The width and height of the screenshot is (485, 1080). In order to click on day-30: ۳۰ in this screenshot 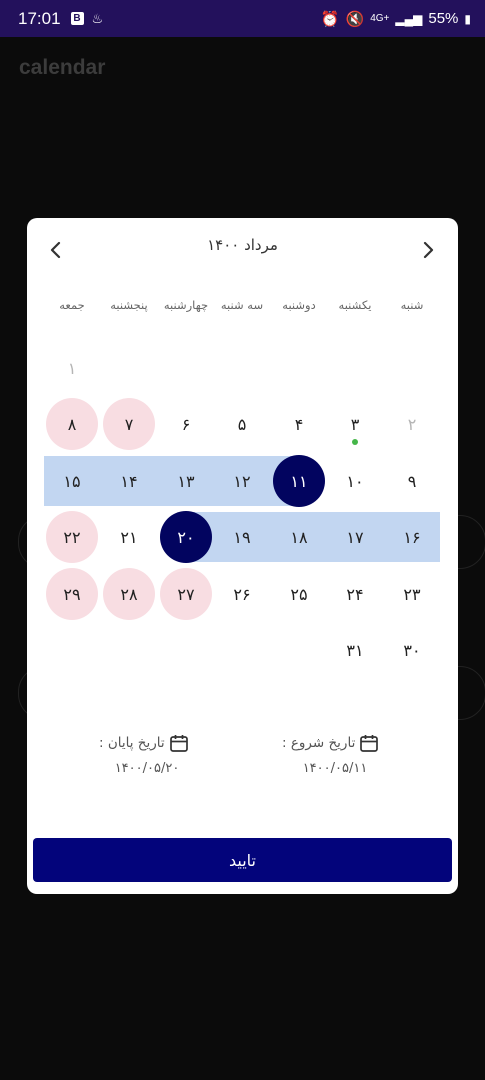, I will do `click(412, 650)`.